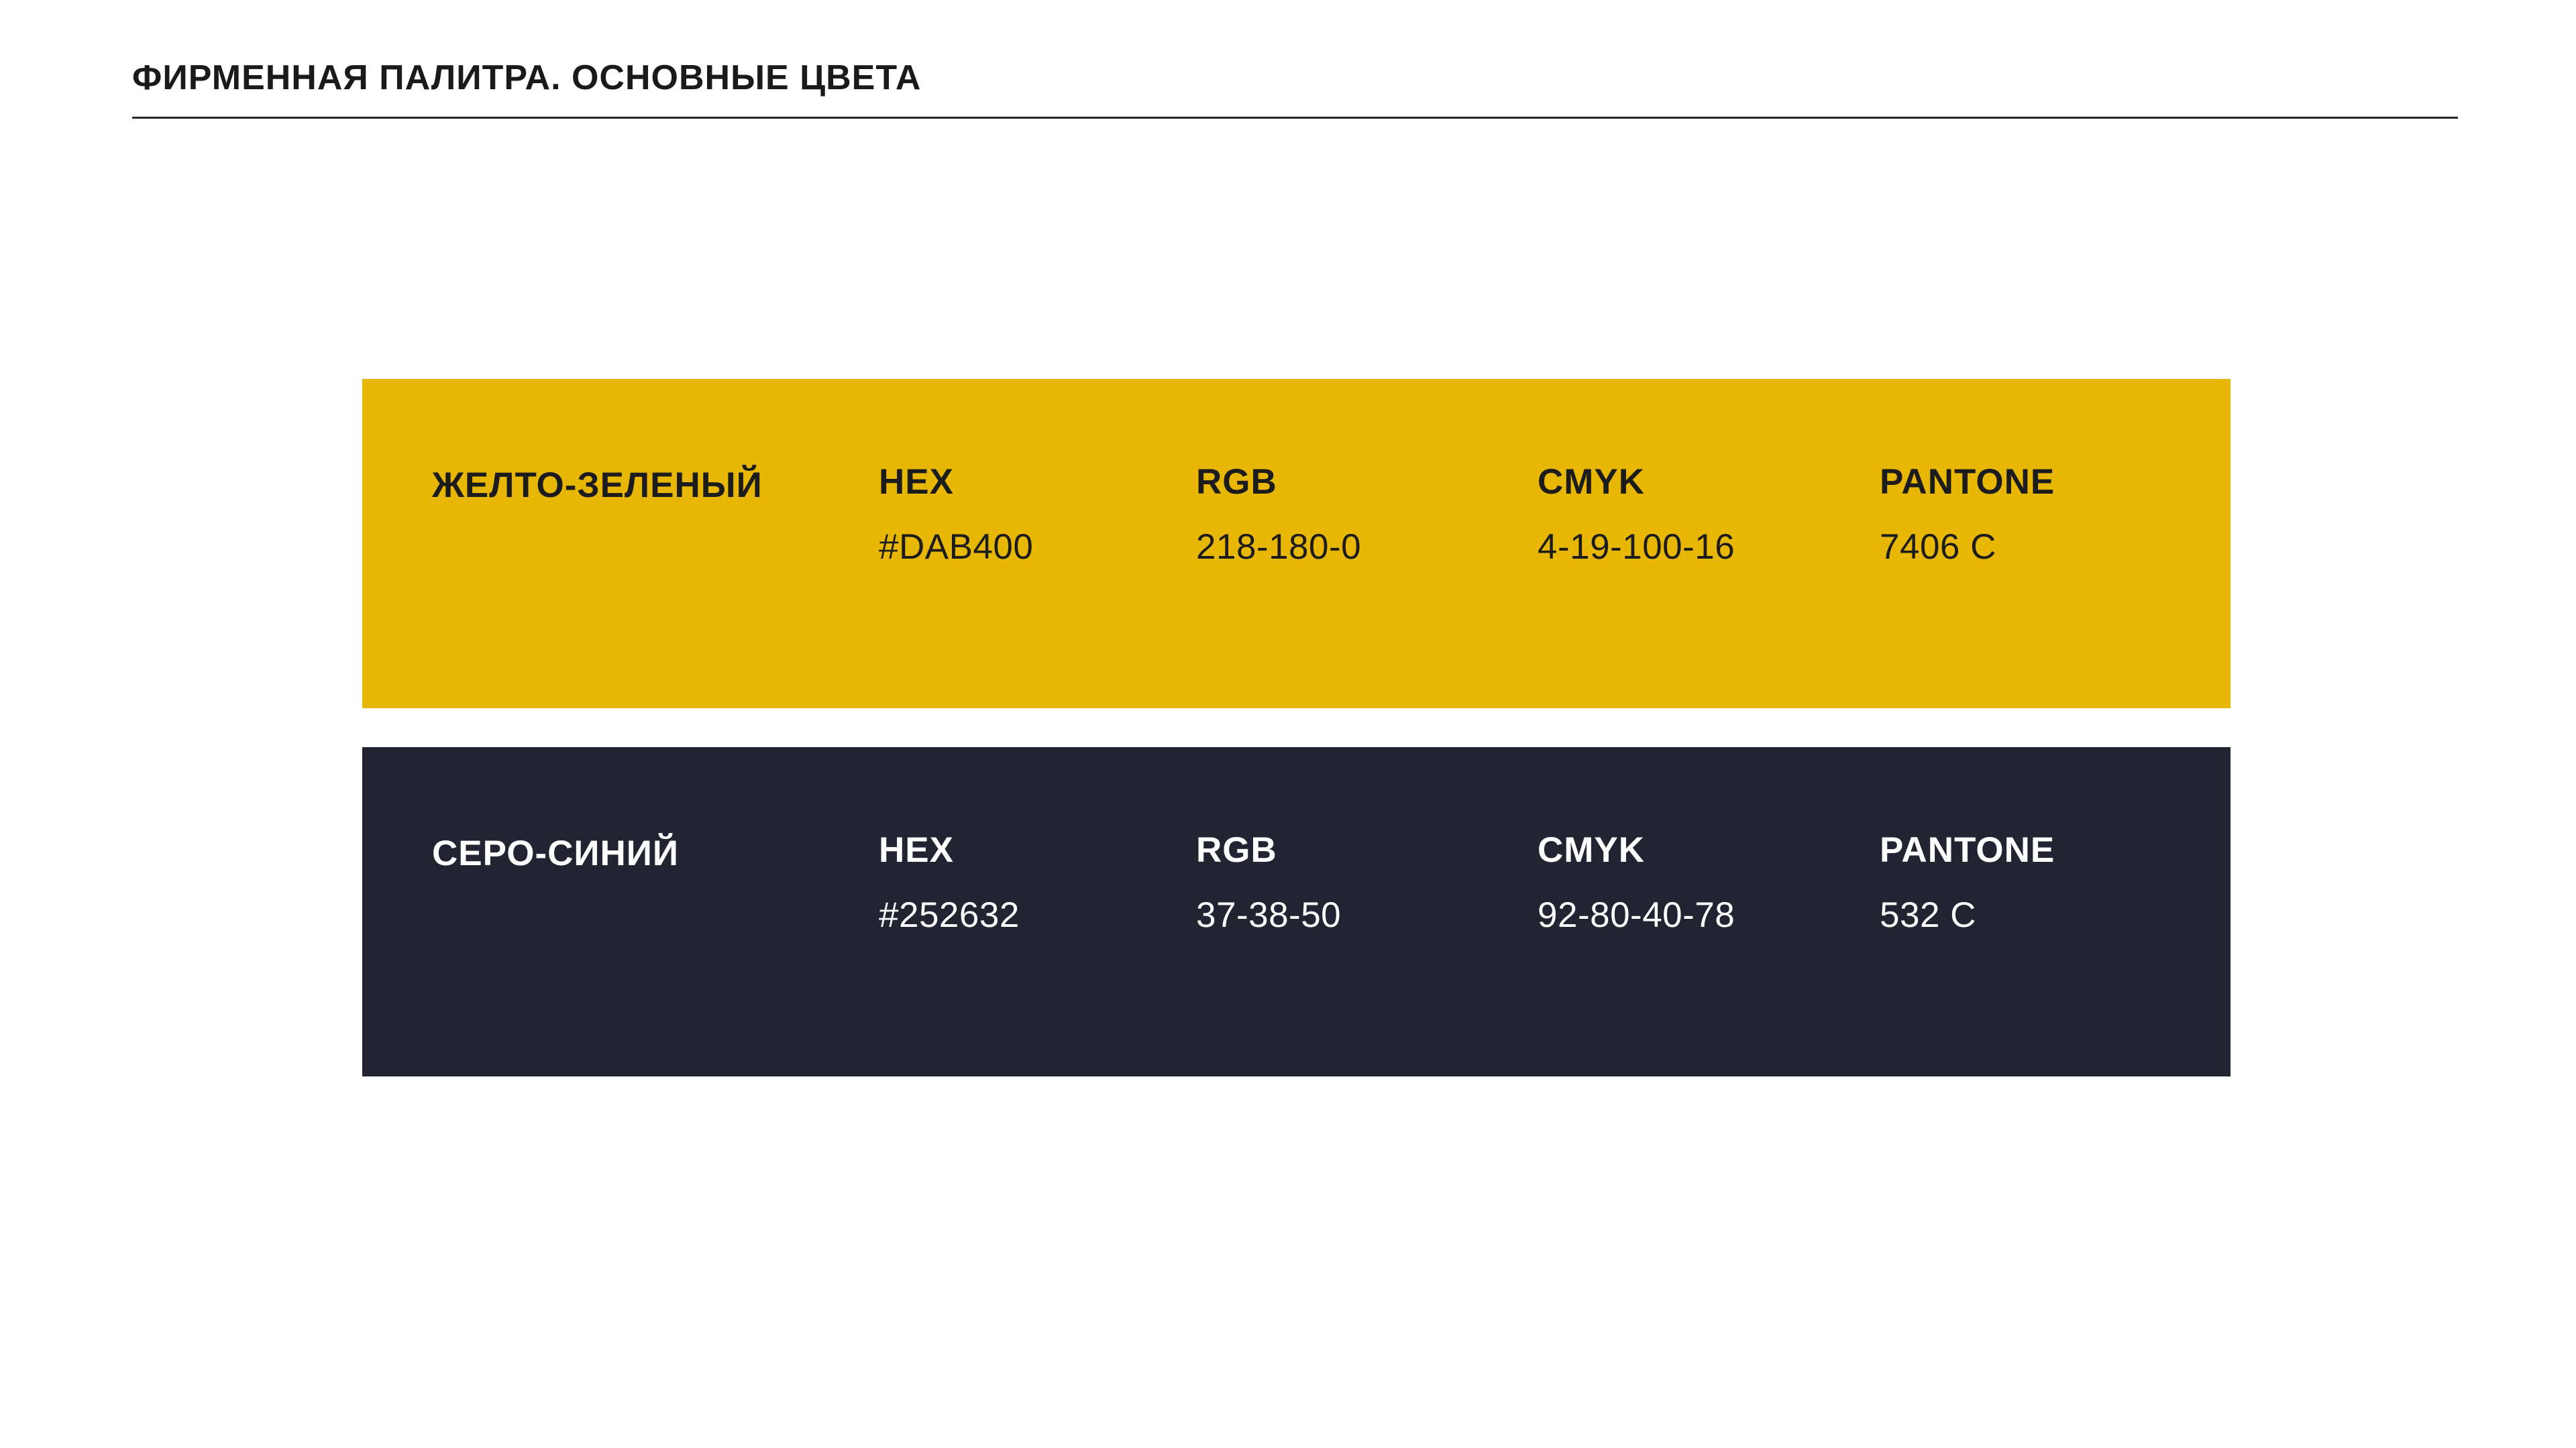 The height and width of the screenshot is (1448, 2576). What do you see at coordinates (1278, 514) in the screenshot?
I see `rgb-column: RGB 218-180-0` at bounding box center [1278, 514].